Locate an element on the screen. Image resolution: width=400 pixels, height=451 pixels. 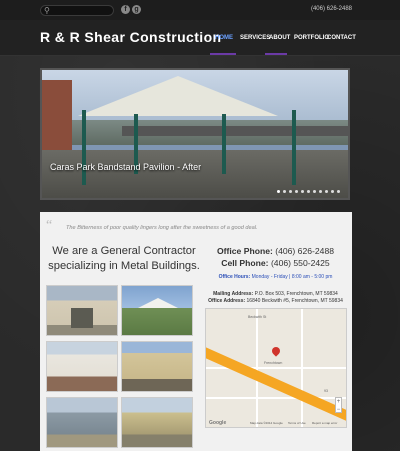
site-logo: R & R Shear Construction is located at coordinates (131, 37).